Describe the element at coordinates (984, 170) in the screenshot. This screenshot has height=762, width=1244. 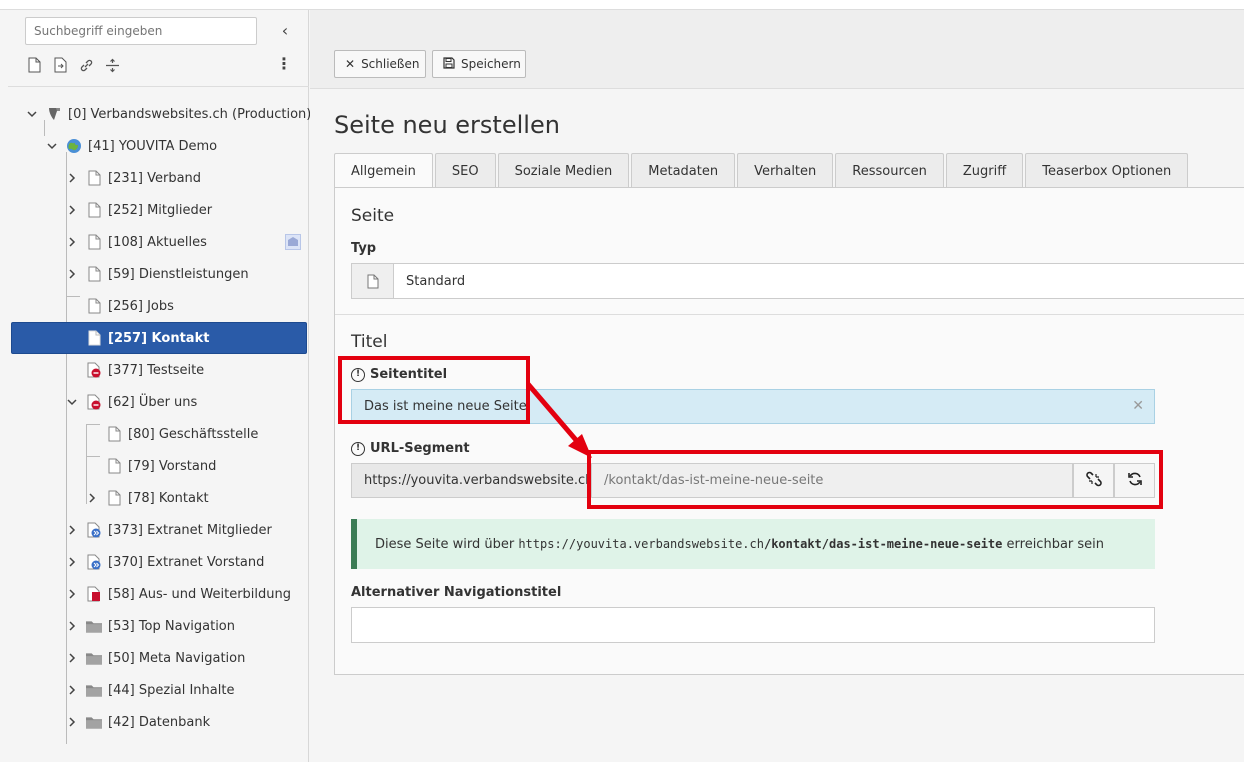
I see `tab-zugriff: Zugriff` at that location.